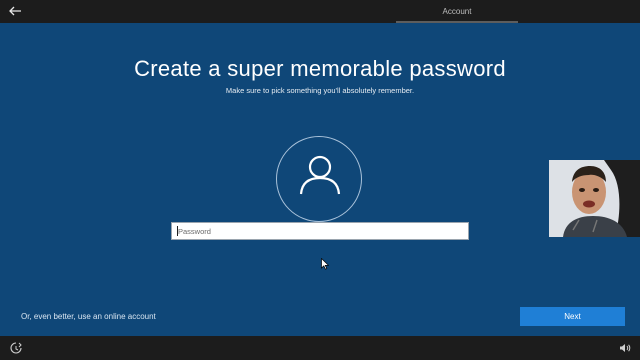  What do you see at coordinates (325, 264) in the screenshot?
I see `mouse-pointer-icon` at bounding box center [325, 264].